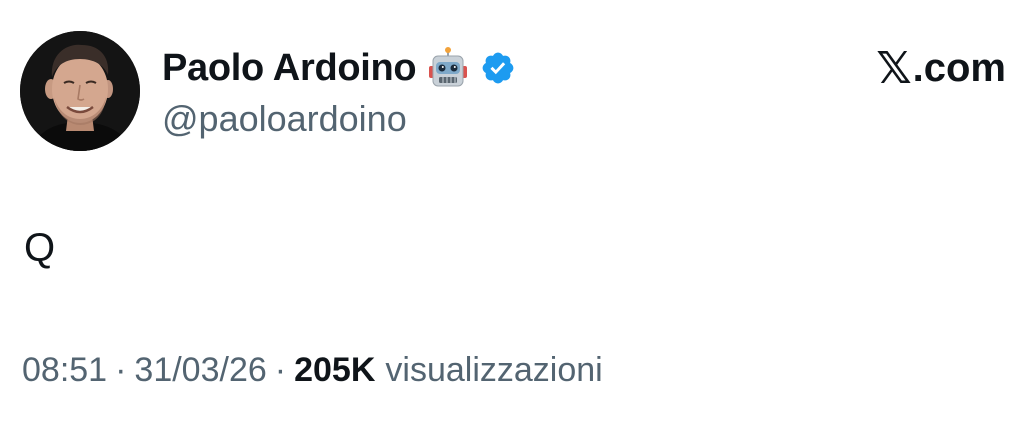 Image resolution: width=1024 pixels, height=423 pixels. What do you see at coordinates (64, 370) in the screenshot?
I see `tweet-time: 08:51` at bounding box center [64, 370].